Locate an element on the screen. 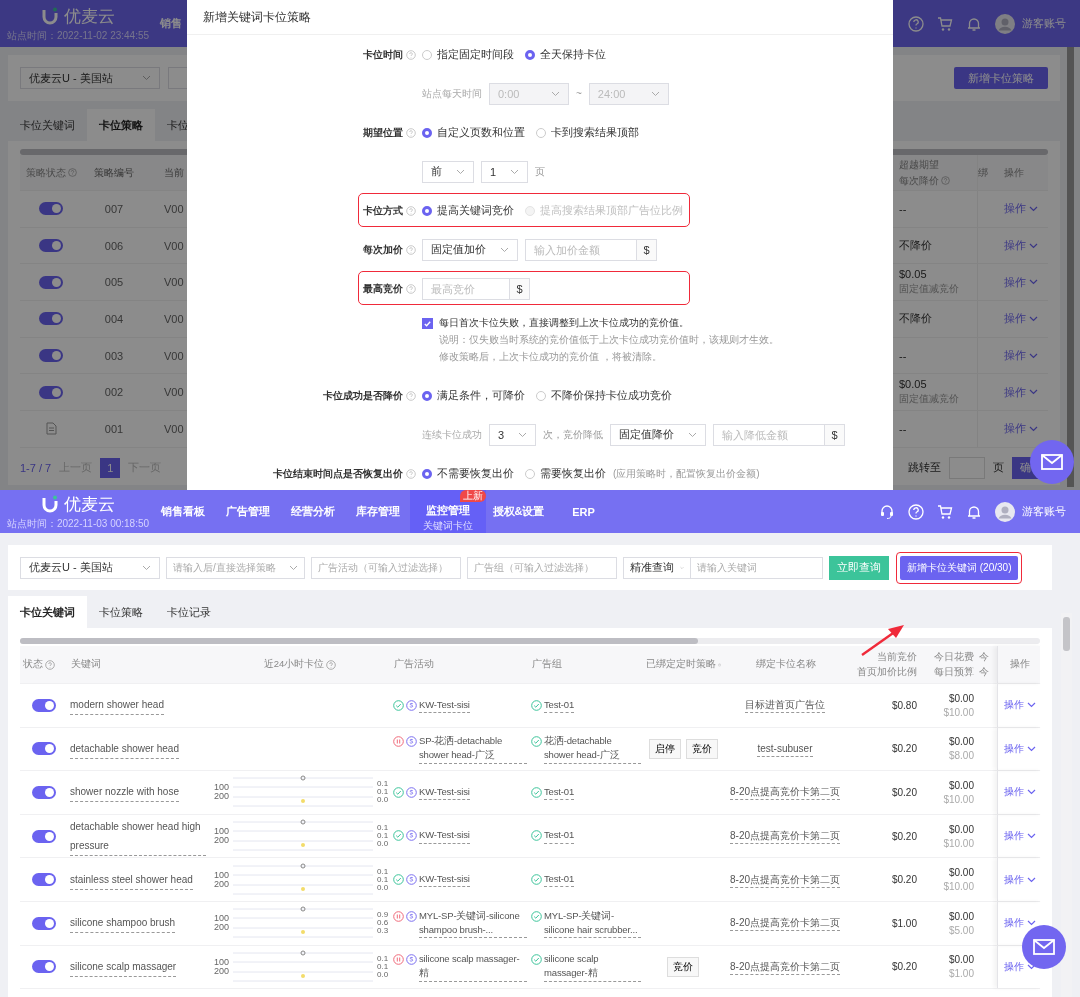  radio-option: 不需要恢复出价 is located at coordinates (468, 473).